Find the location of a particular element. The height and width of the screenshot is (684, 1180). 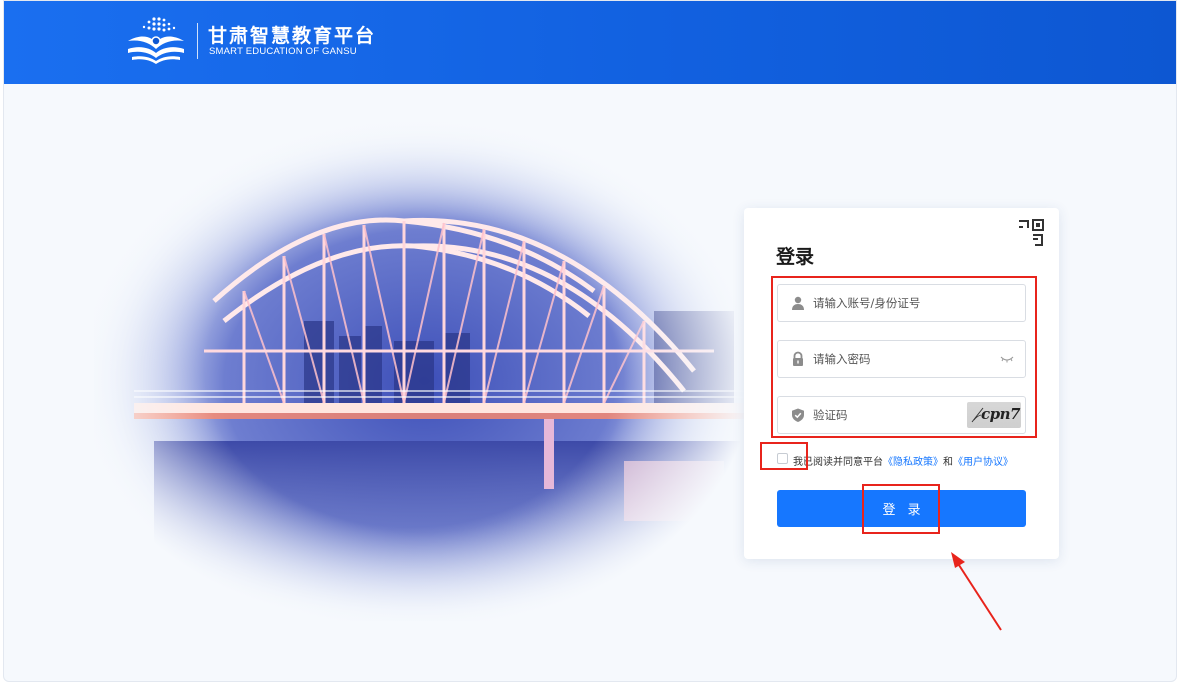

privacy-policy-link: 《隐私政策》 is located at coordinates (913, 462).